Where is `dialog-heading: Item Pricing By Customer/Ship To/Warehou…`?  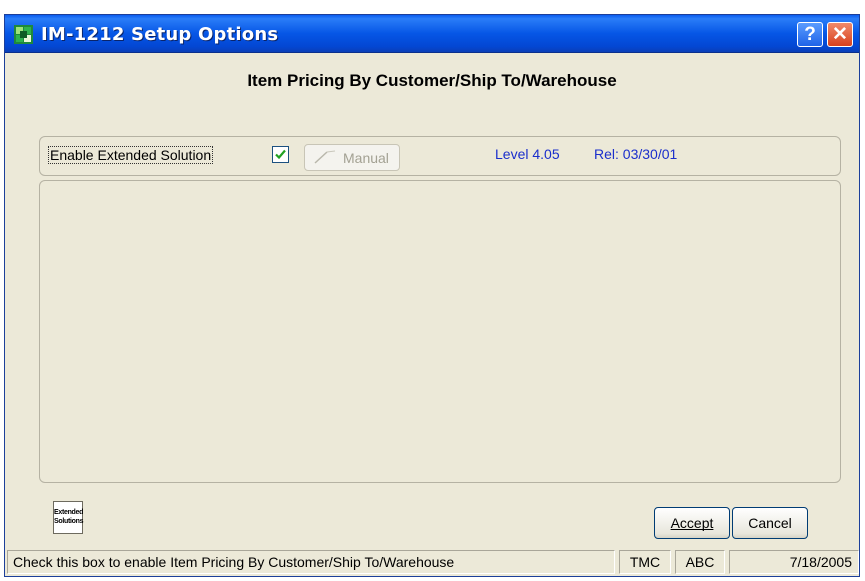
dialog-heading: Item Pricing By Customer/Ship To/Warehou… is located at coordinates (432, 80).